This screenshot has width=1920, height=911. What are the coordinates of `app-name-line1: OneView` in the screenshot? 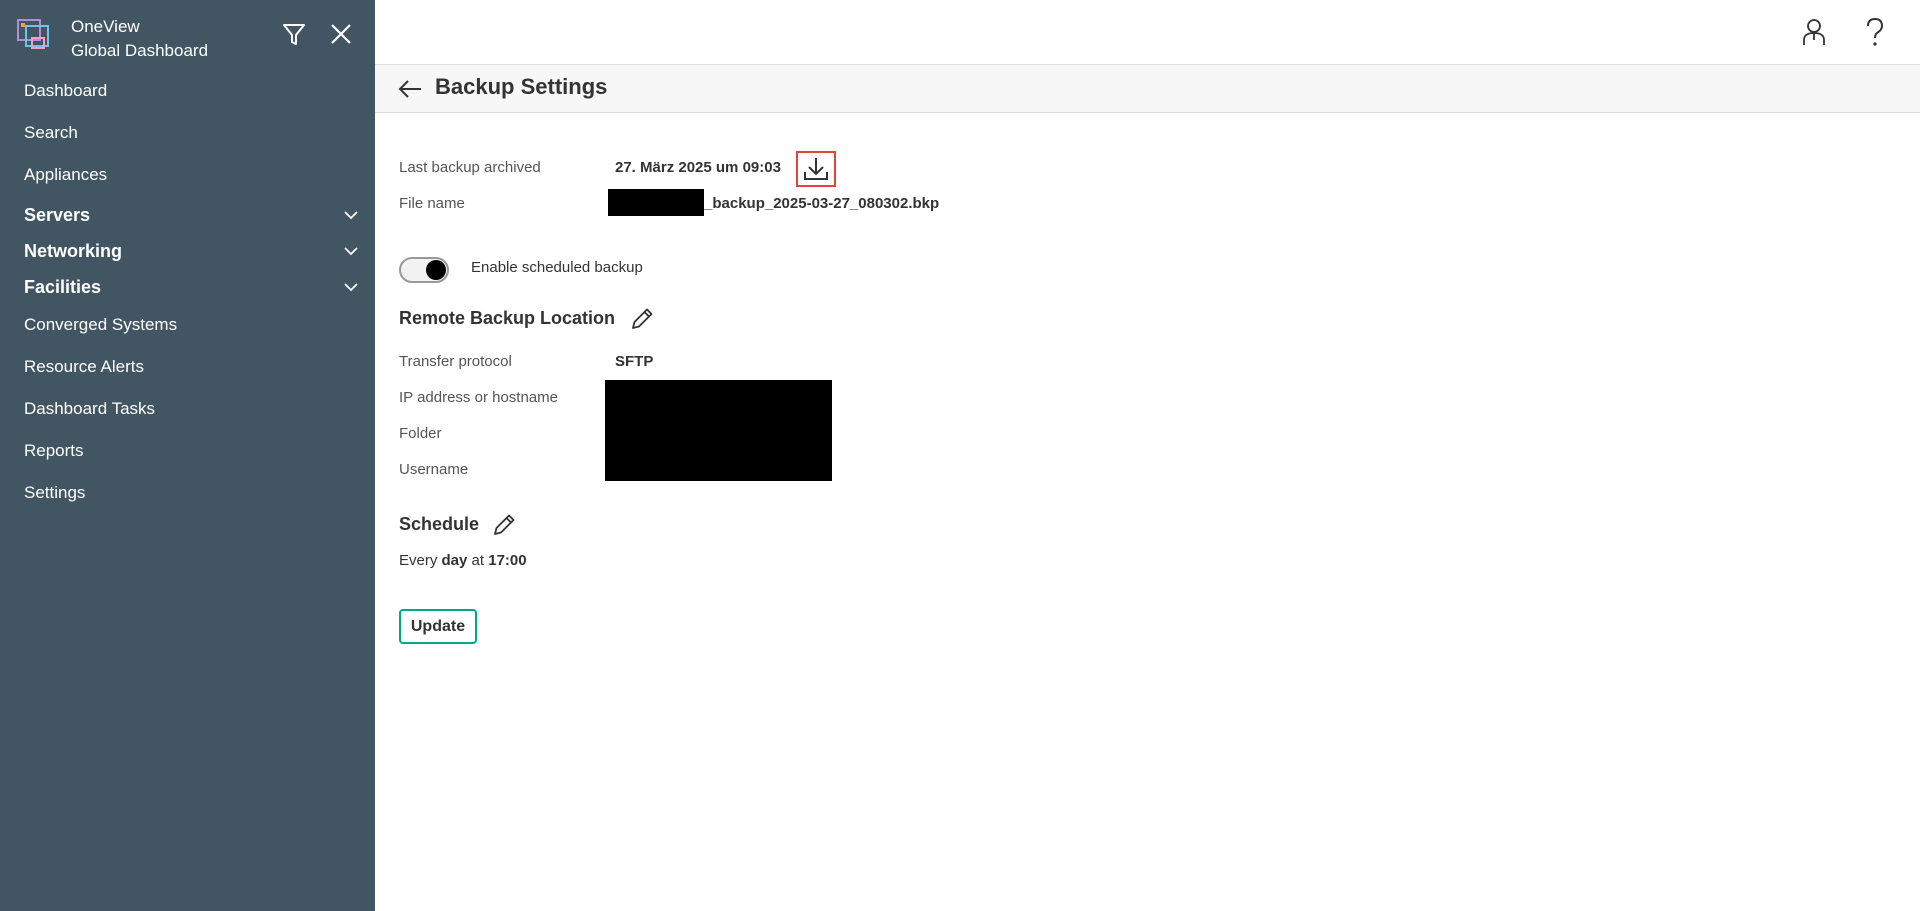 It's located at (105, 26).